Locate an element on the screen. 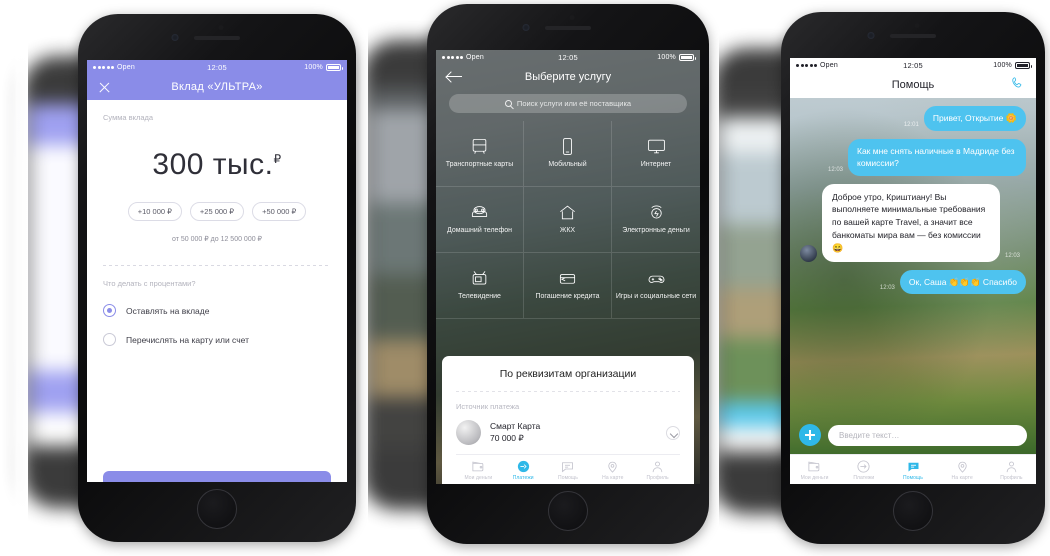 Image resolution: width=1050 pixels, height=556 pixels. service-internet: Интернет is located at coordinates (656, 154).